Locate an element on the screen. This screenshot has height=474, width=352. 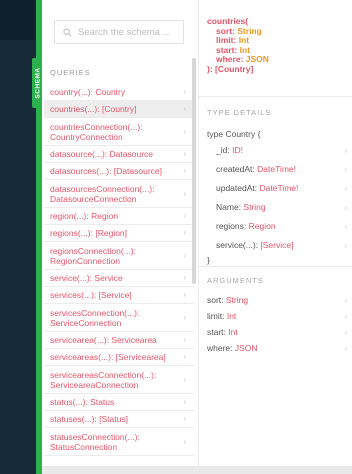
query-return-type: ServiceareaConnection is located at coordinates (94, 384).